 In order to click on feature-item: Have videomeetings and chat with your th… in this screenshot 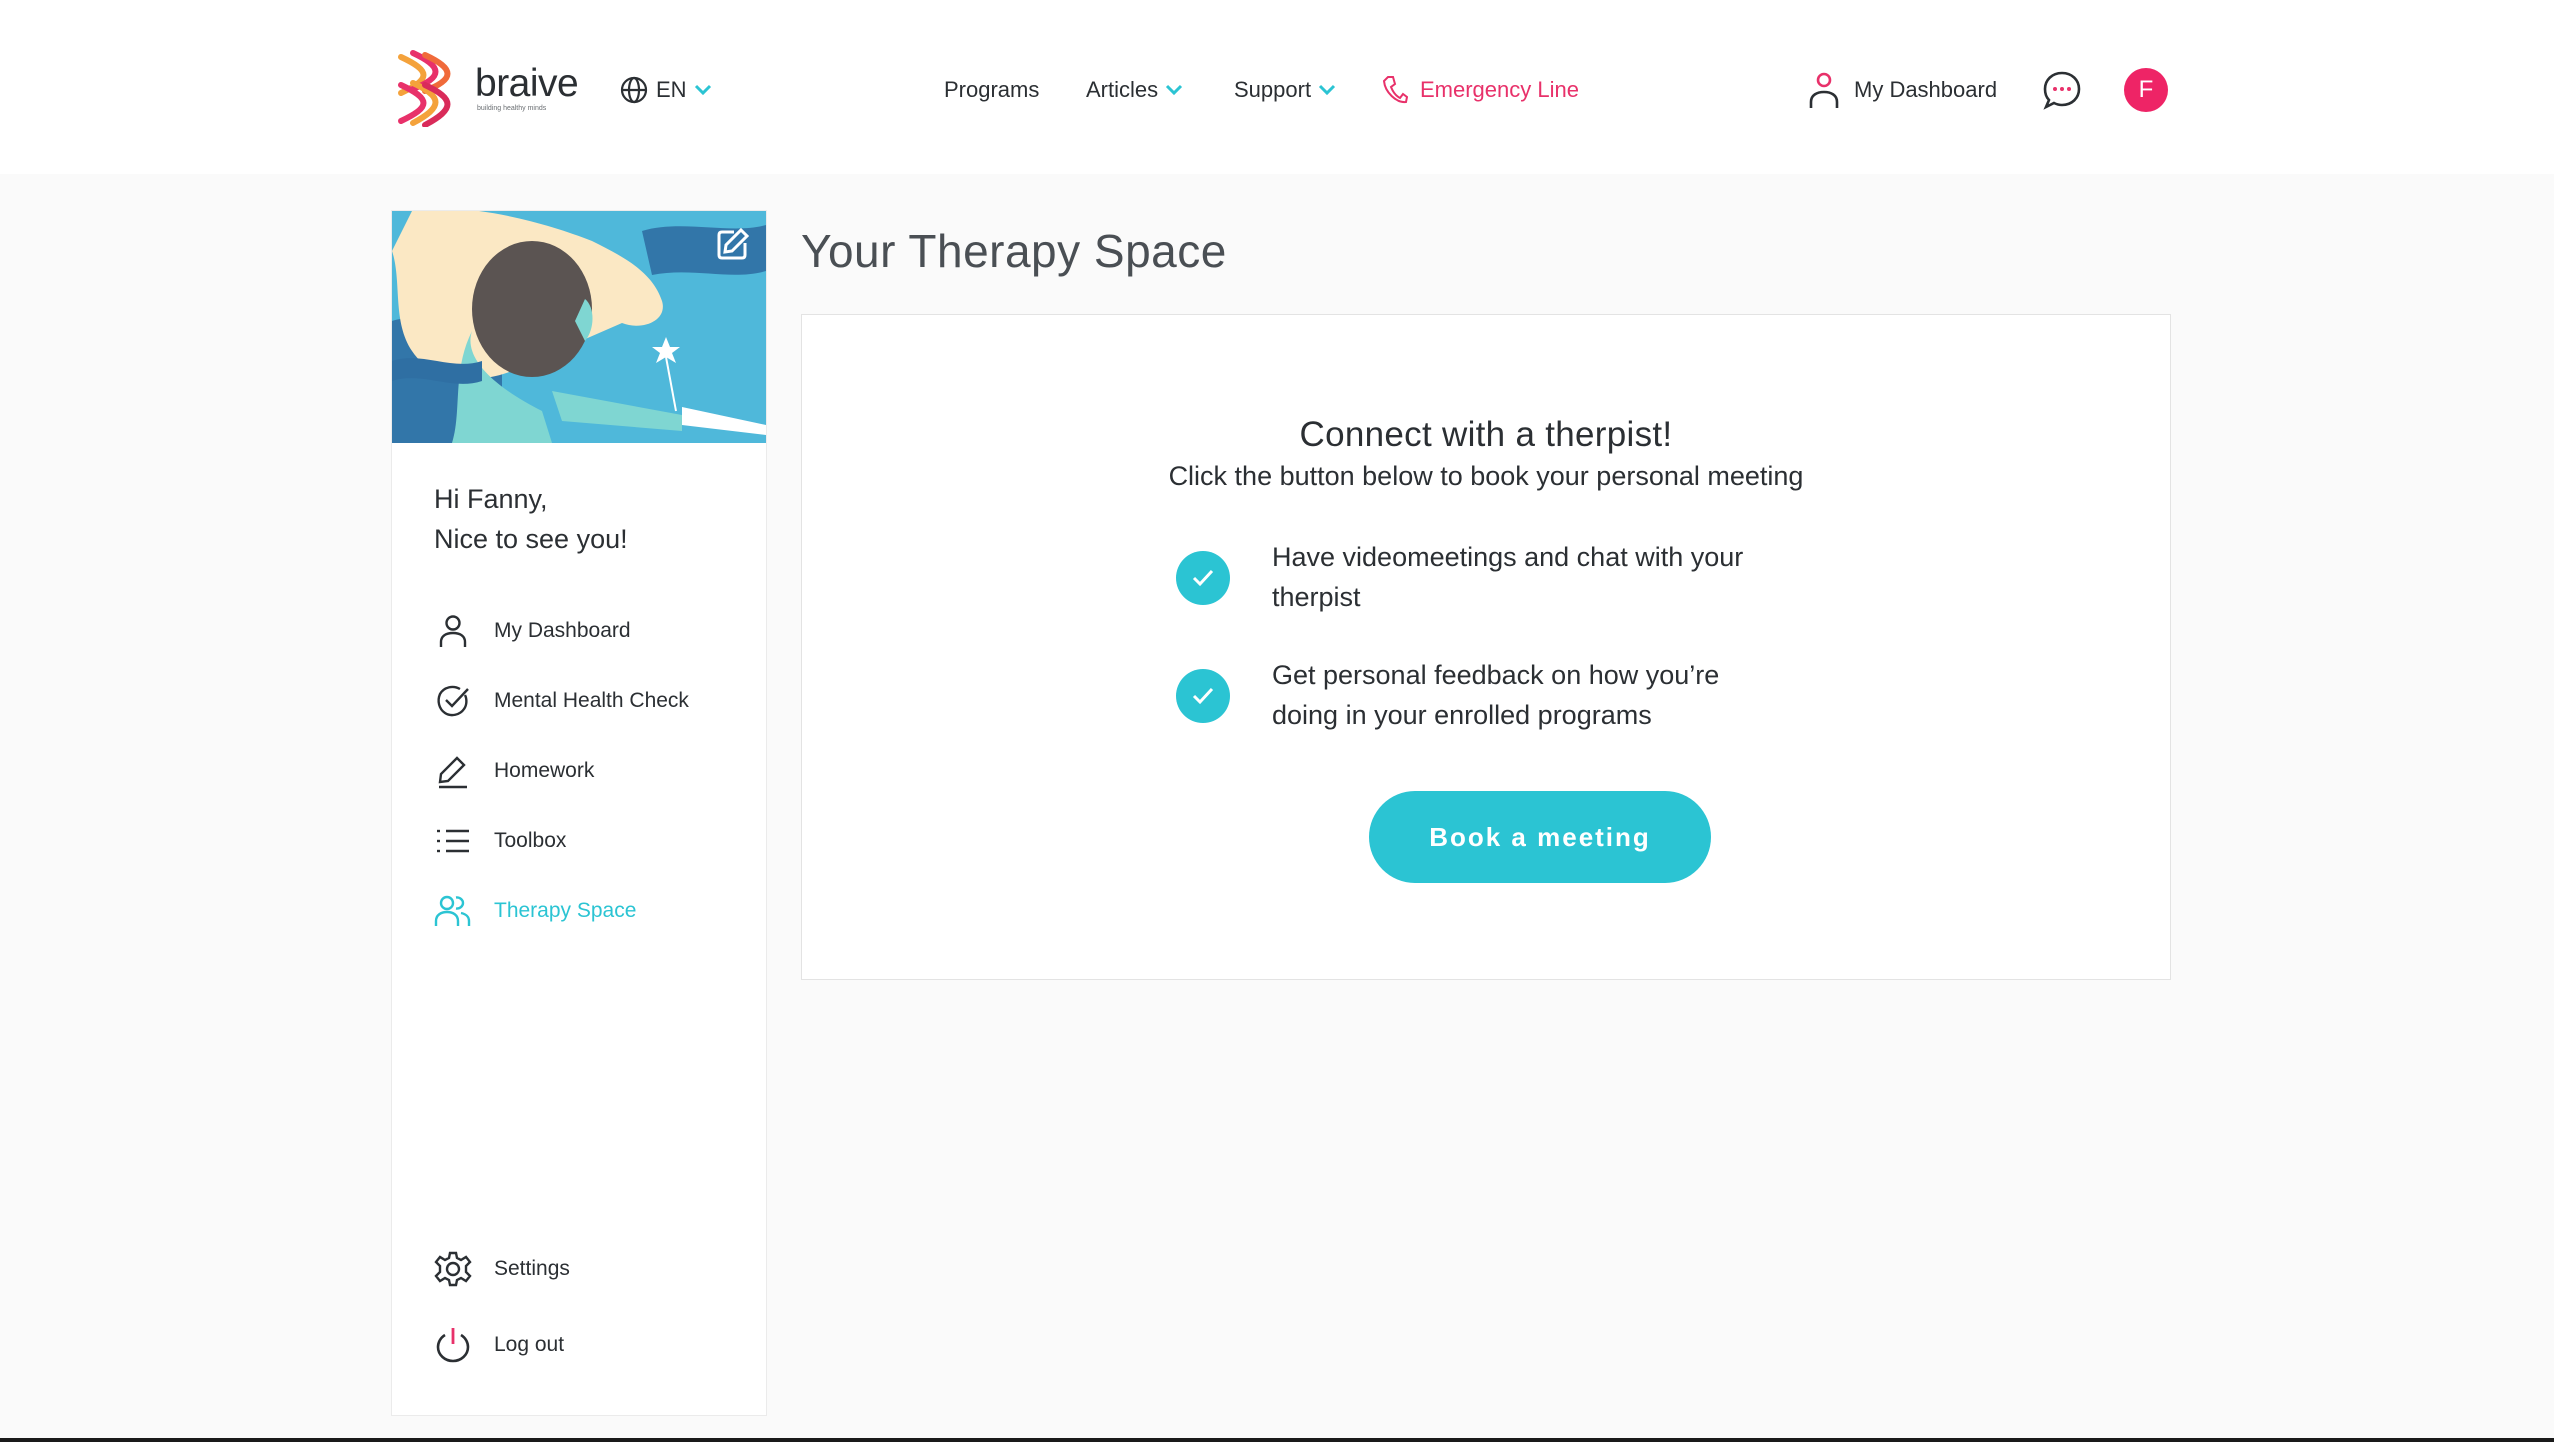, I will do `click(1504, 577)`.